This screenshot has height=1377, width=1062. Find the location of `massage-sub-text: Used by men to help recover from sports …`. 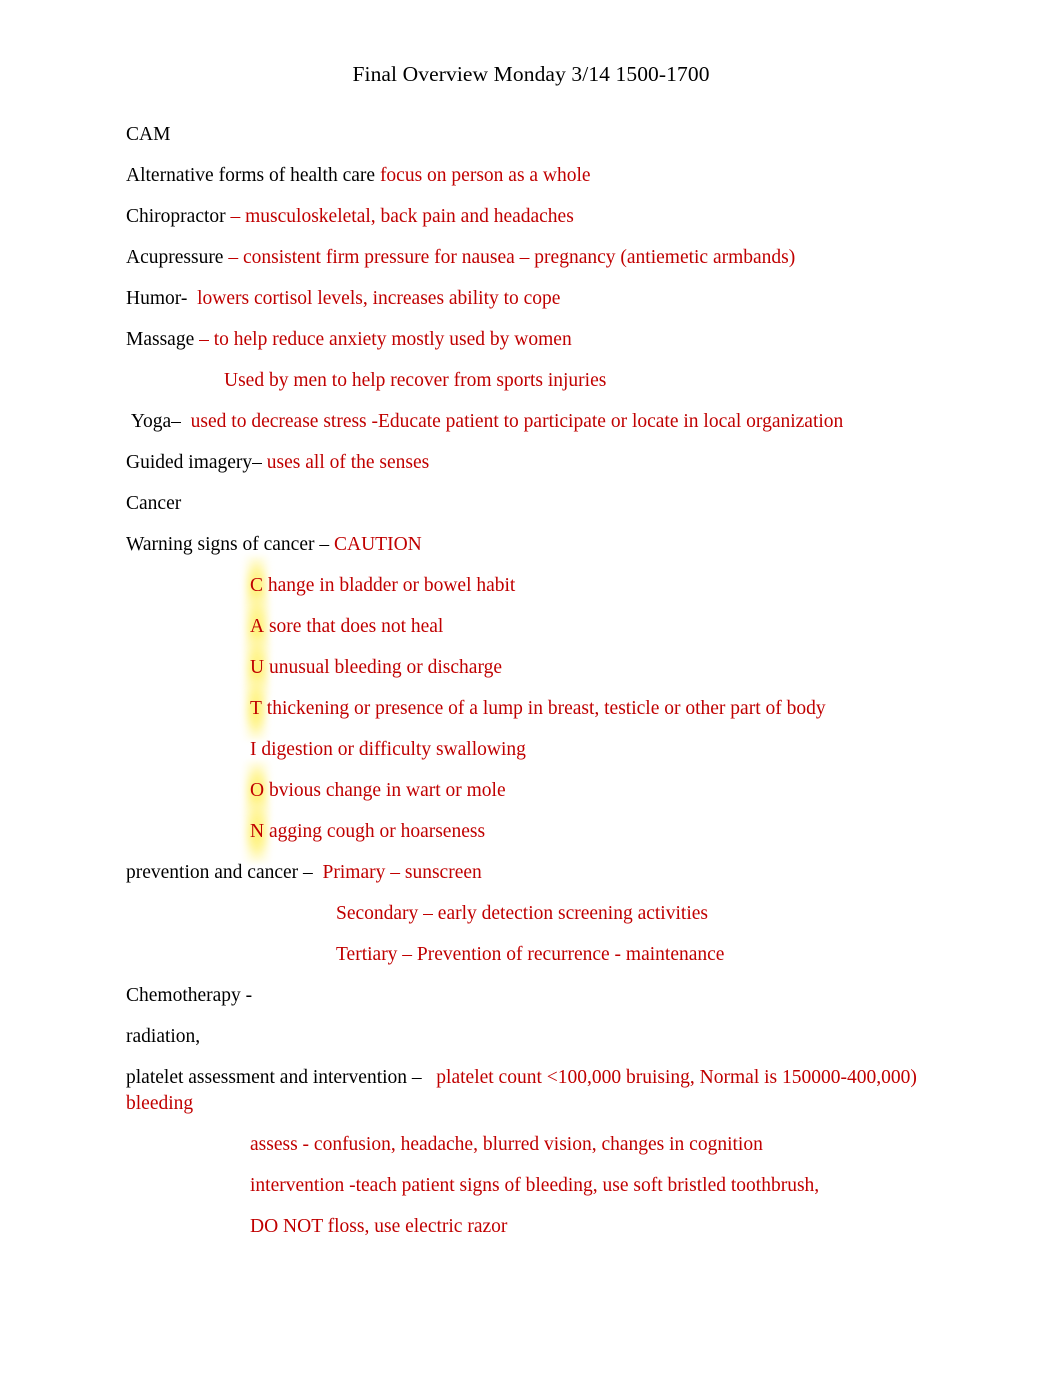

massage-sub-text: Used by men to help recover from sports … is located at coordinates (415, 380).